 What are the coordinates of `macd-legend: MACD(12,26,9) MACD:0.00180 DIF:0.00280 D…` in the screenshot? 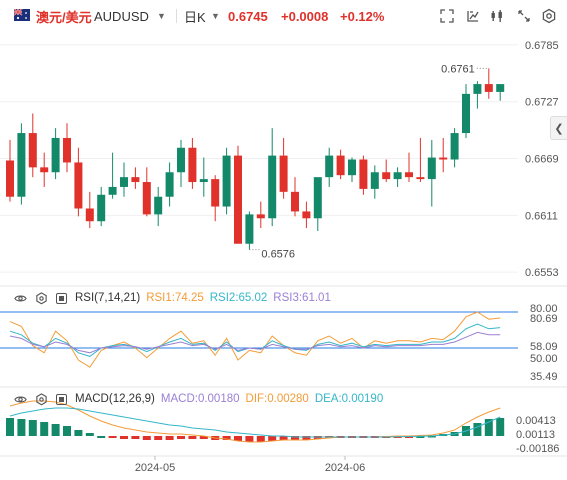 It's located at (201, 399).